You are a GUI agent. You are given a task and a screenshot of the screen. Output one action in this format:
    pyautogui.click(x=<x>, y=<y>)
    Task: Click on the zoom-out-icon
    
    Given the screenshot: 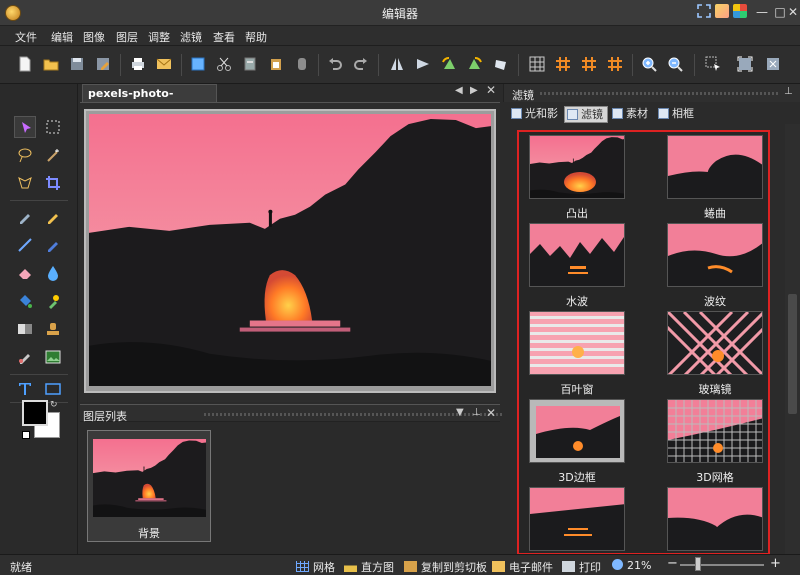 What is the action you would take?
    pyautogui.click(x=675, y=64)
    